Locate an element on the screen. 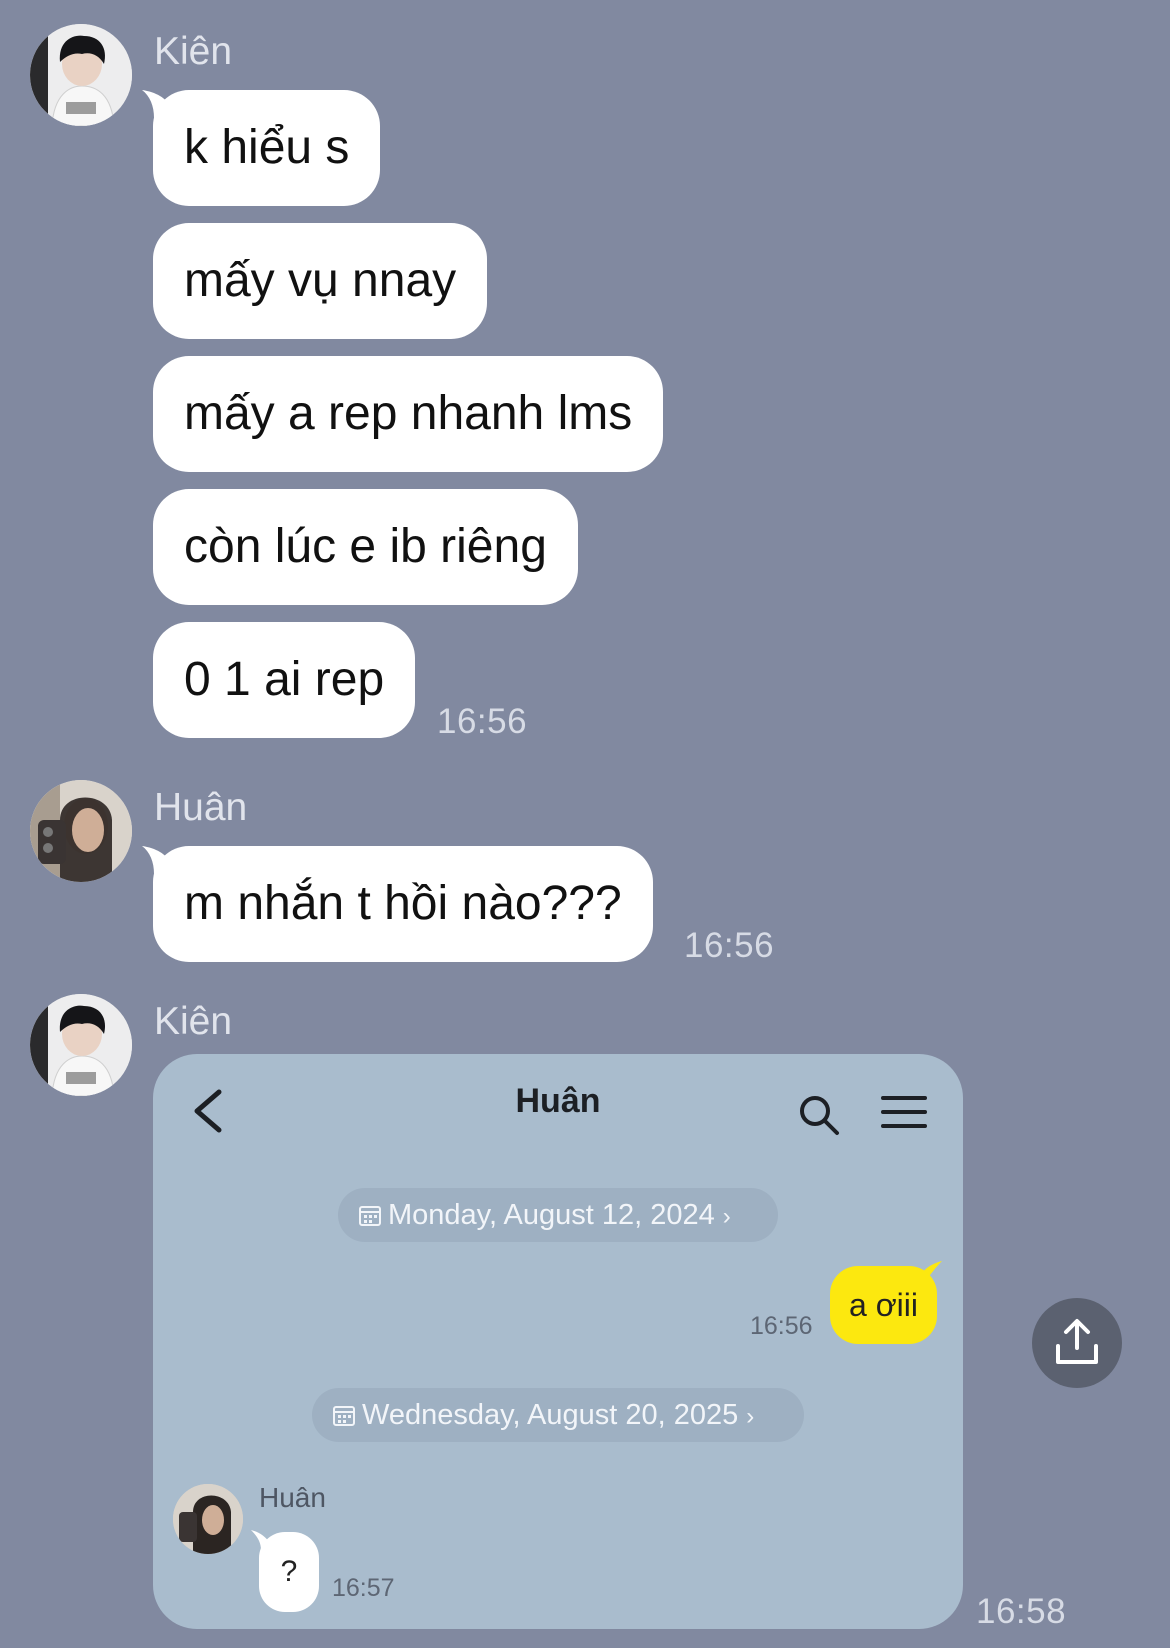 The image size is (1170, 1648). date-separator: Monday, August 12, 2024 › is located at coordinates (558, 1215).